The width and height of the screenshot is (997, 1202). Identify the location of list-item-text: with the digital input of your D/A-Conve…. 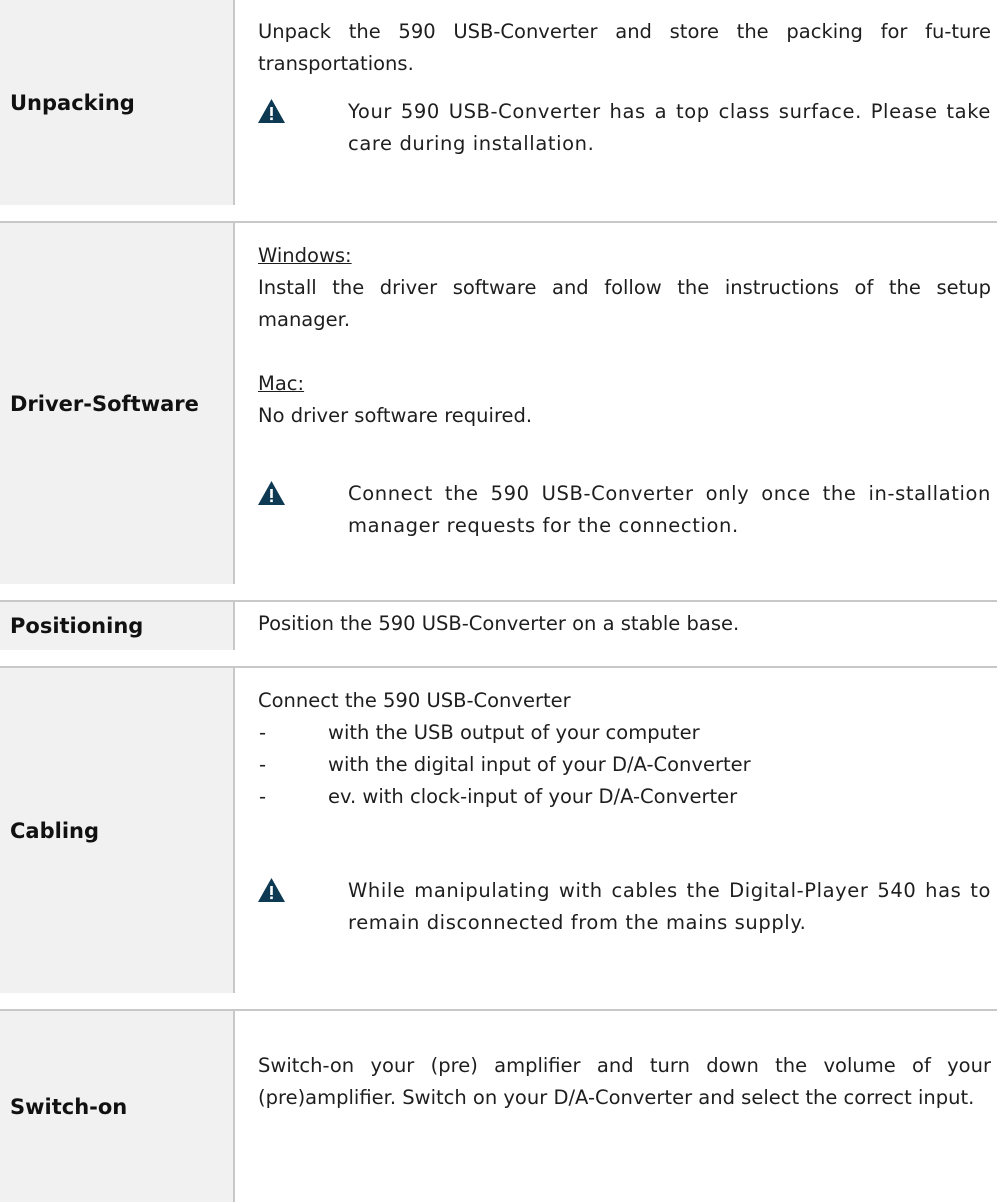
(539, 764).